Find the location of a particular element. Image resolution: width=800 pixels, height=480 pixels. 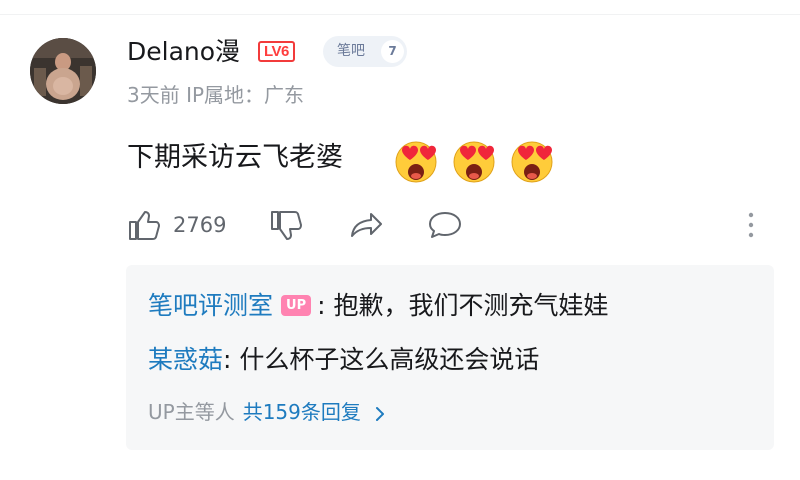

dislike-button is located at coordinates (286, 225).